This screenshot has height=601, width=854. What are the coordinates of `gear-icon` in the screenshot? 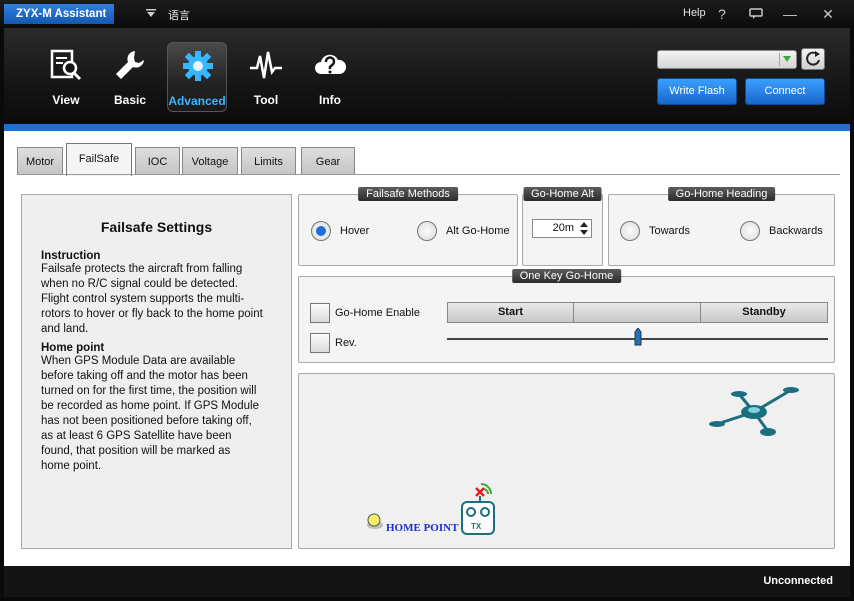 It's located at (198, 66).